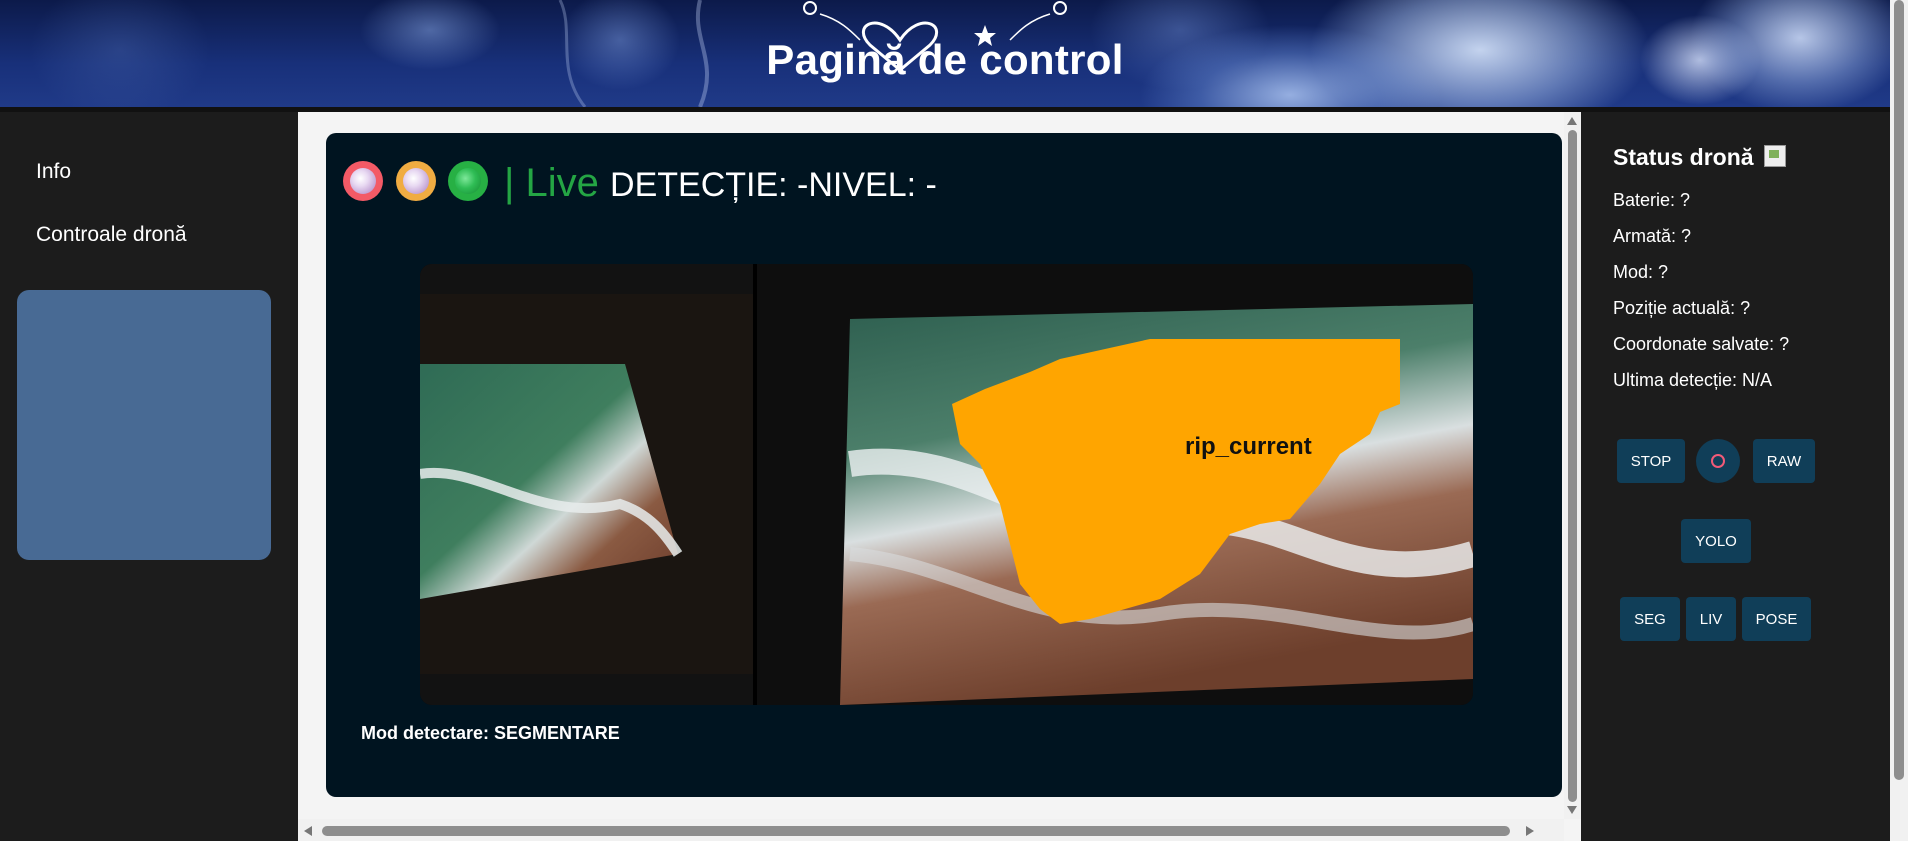  What do you see at coordinates (490, 733) in the screenshot?
I see `detection-mode-text: Mod detectare: SEGMENTARE` at bounding box center [490, 733].